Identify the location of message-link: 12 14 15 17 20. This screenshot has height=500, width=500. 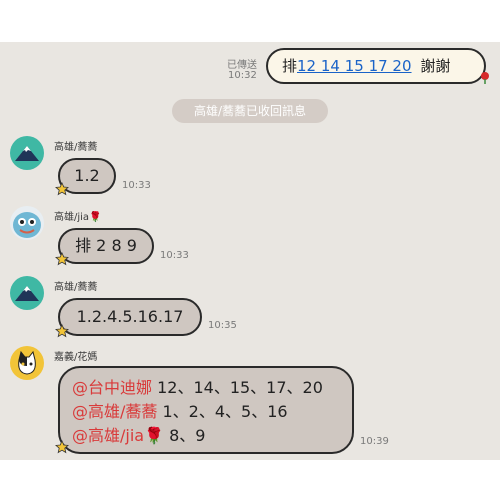
(354, 66).